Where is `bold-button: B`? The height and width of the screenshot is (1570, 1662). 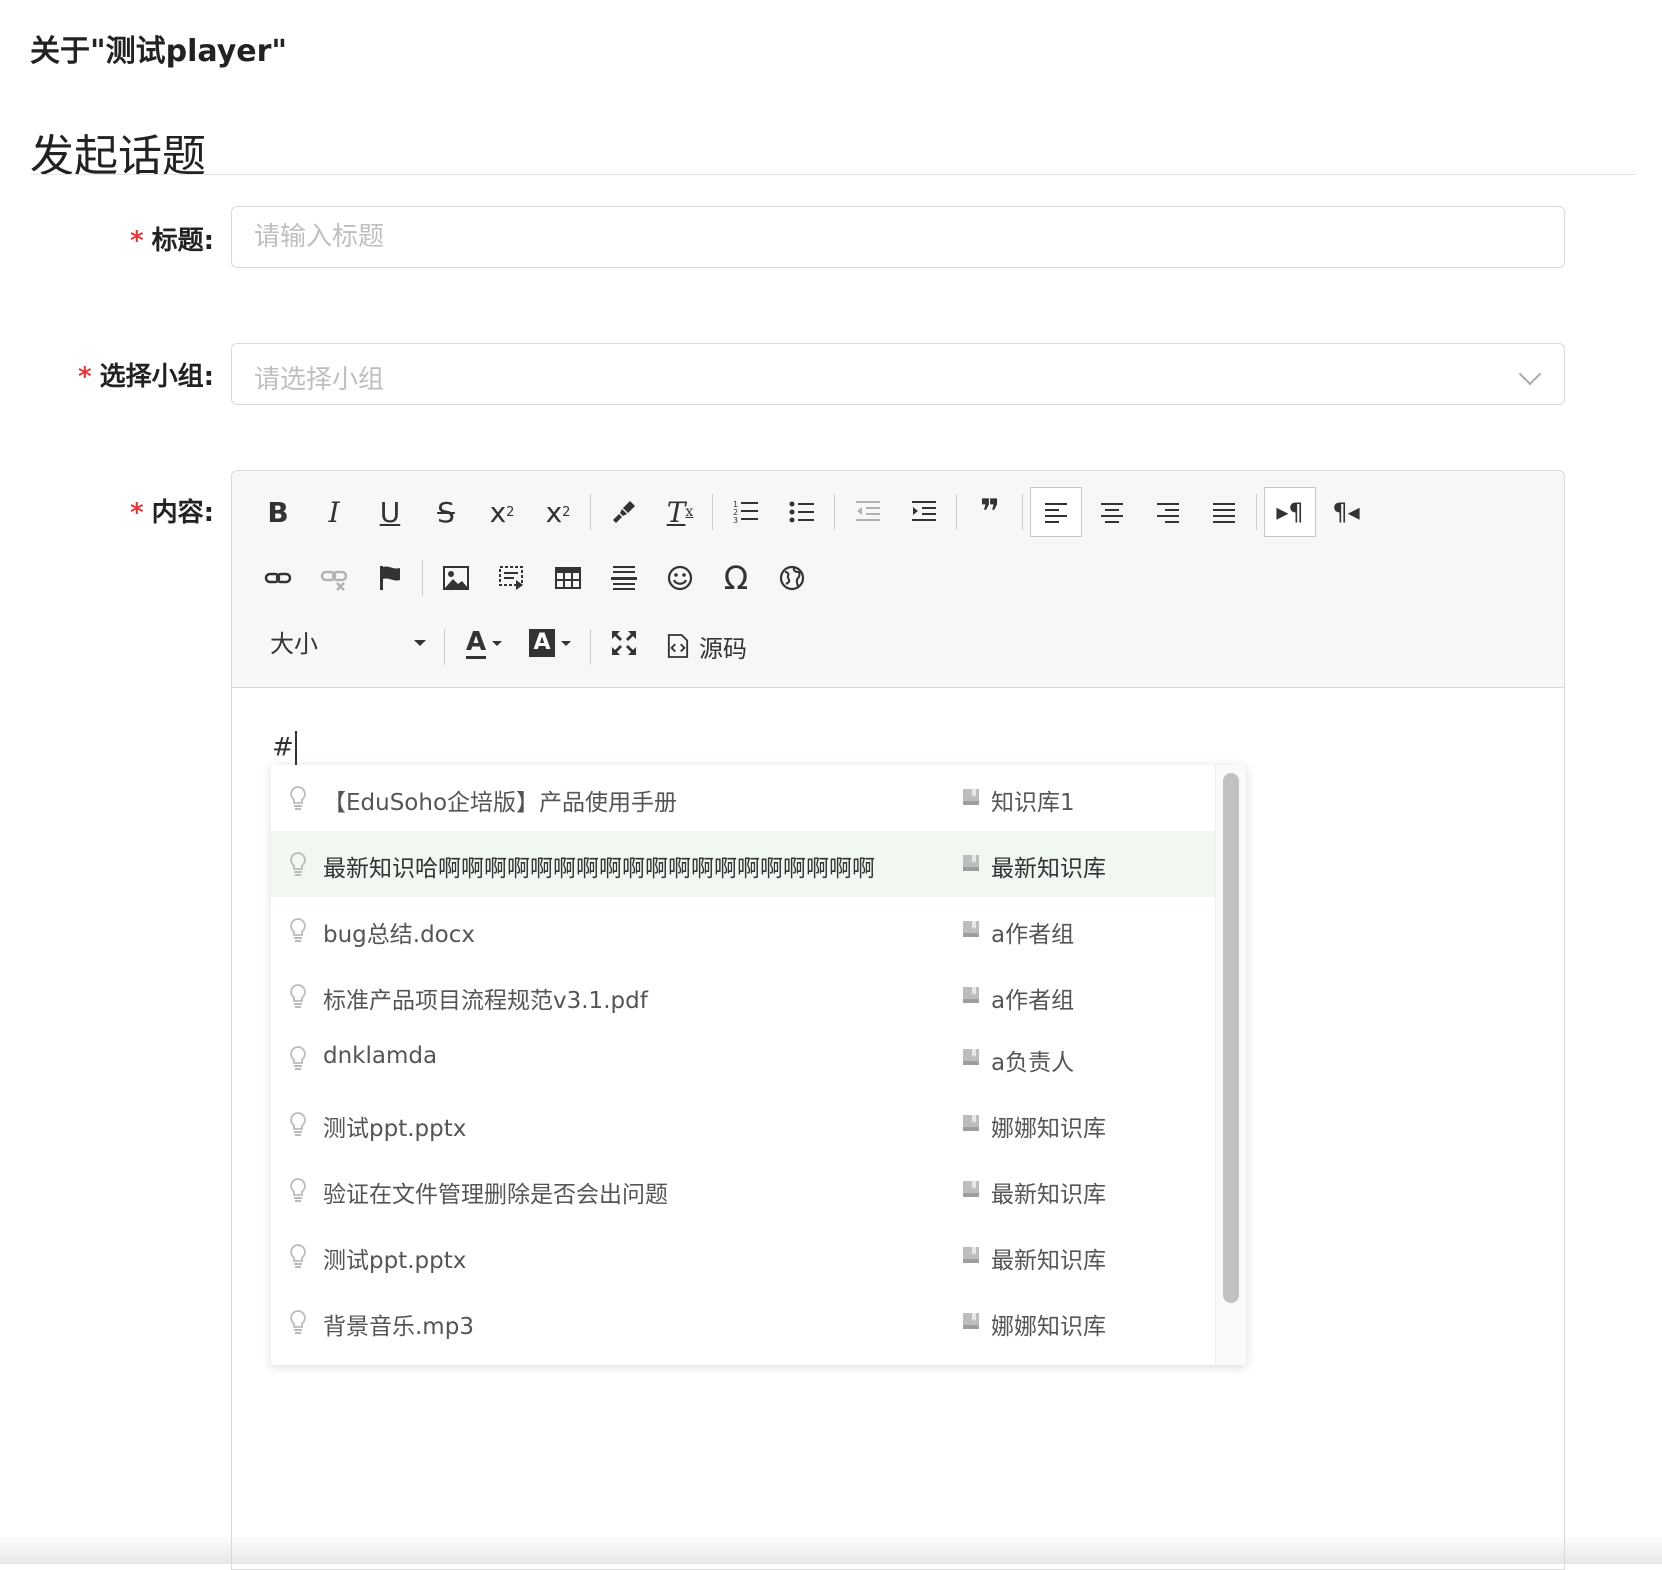 bold-button: B is located at coordinates (278, 512).